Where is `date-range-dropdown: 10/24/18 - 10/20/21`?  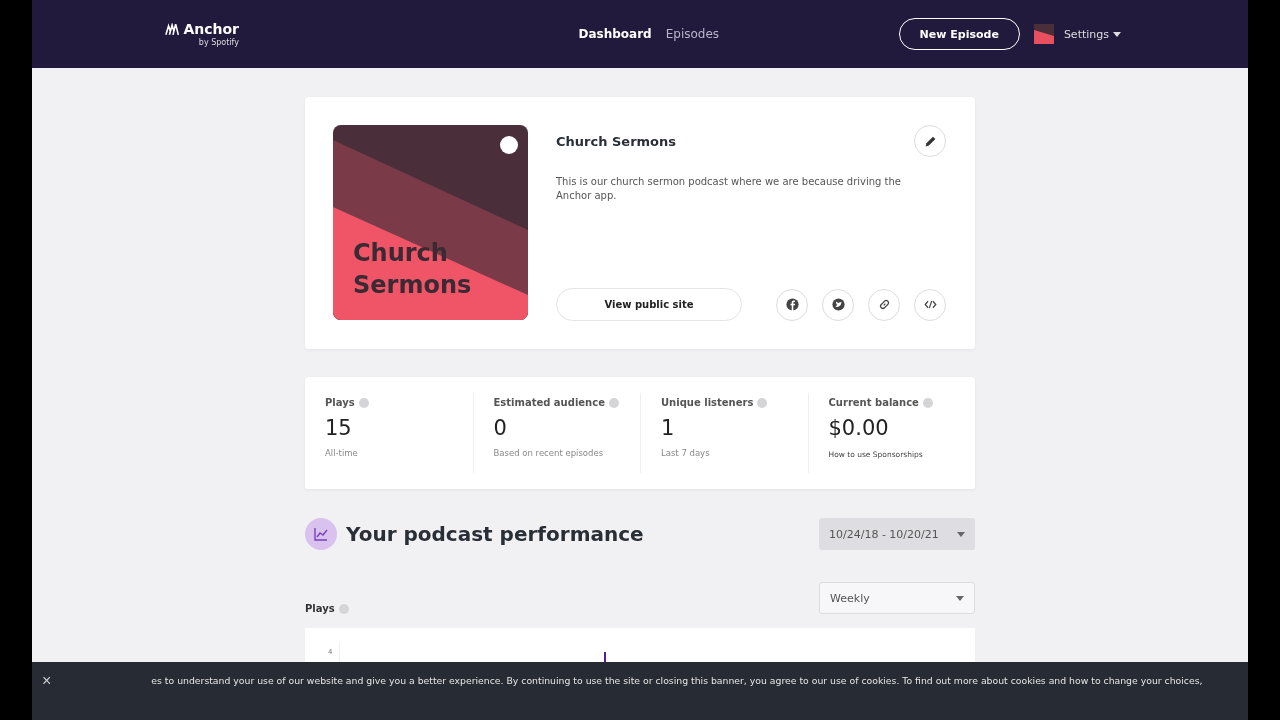
date-range-dropdown: 10/24/18 - 10/20/21 is located at coordinates (897, 534).